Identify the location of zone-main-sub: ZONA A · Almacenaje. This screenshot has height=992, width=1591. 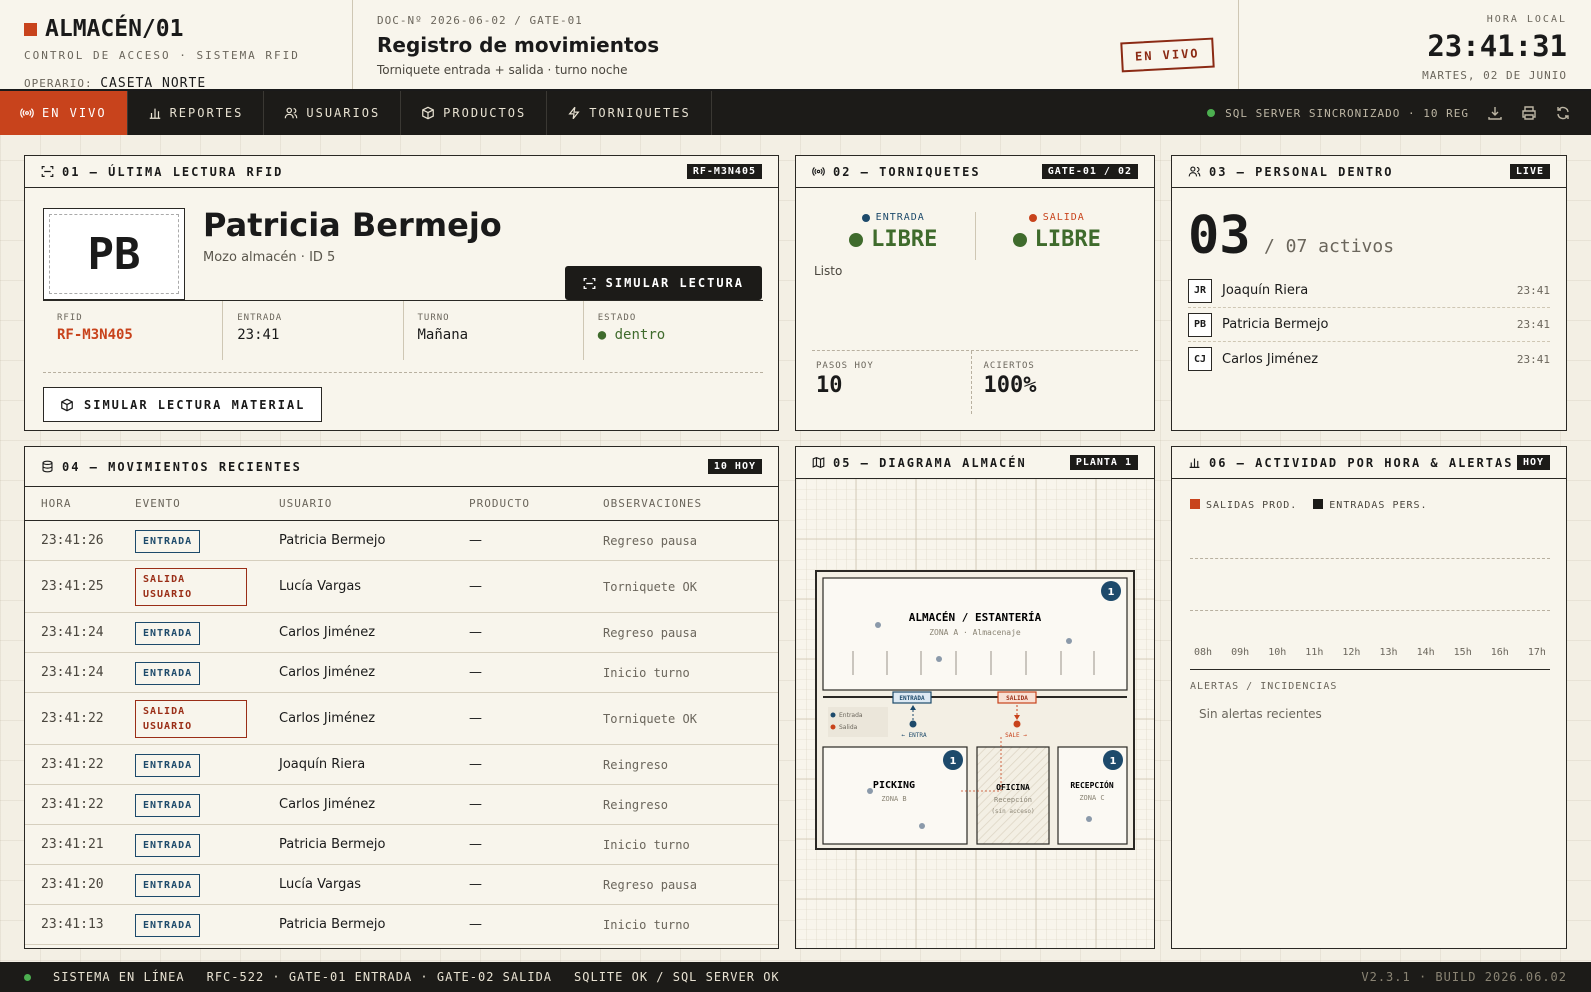
(975, 632).